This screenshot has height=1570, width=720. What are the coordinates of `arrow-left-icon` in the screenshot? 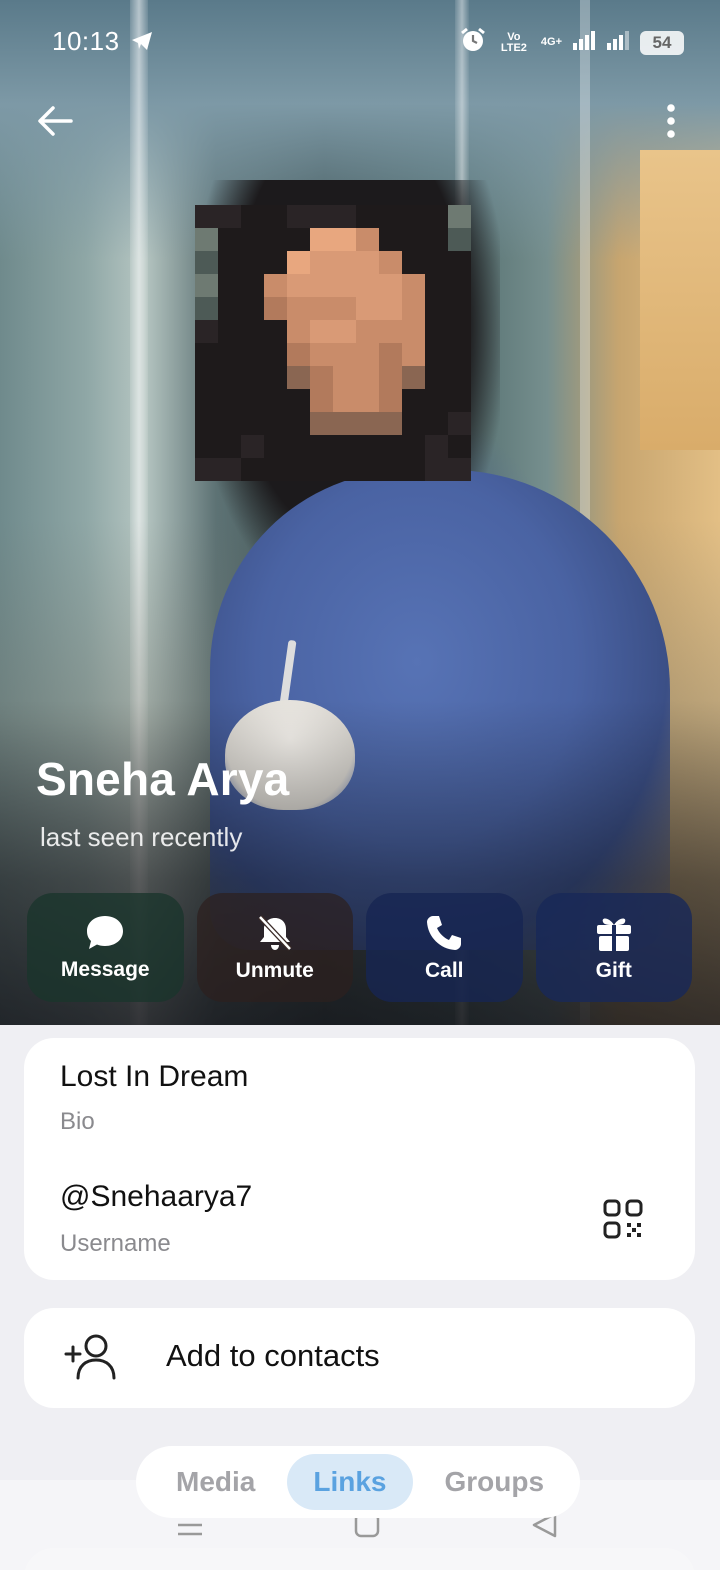 It's located at (55, 121).